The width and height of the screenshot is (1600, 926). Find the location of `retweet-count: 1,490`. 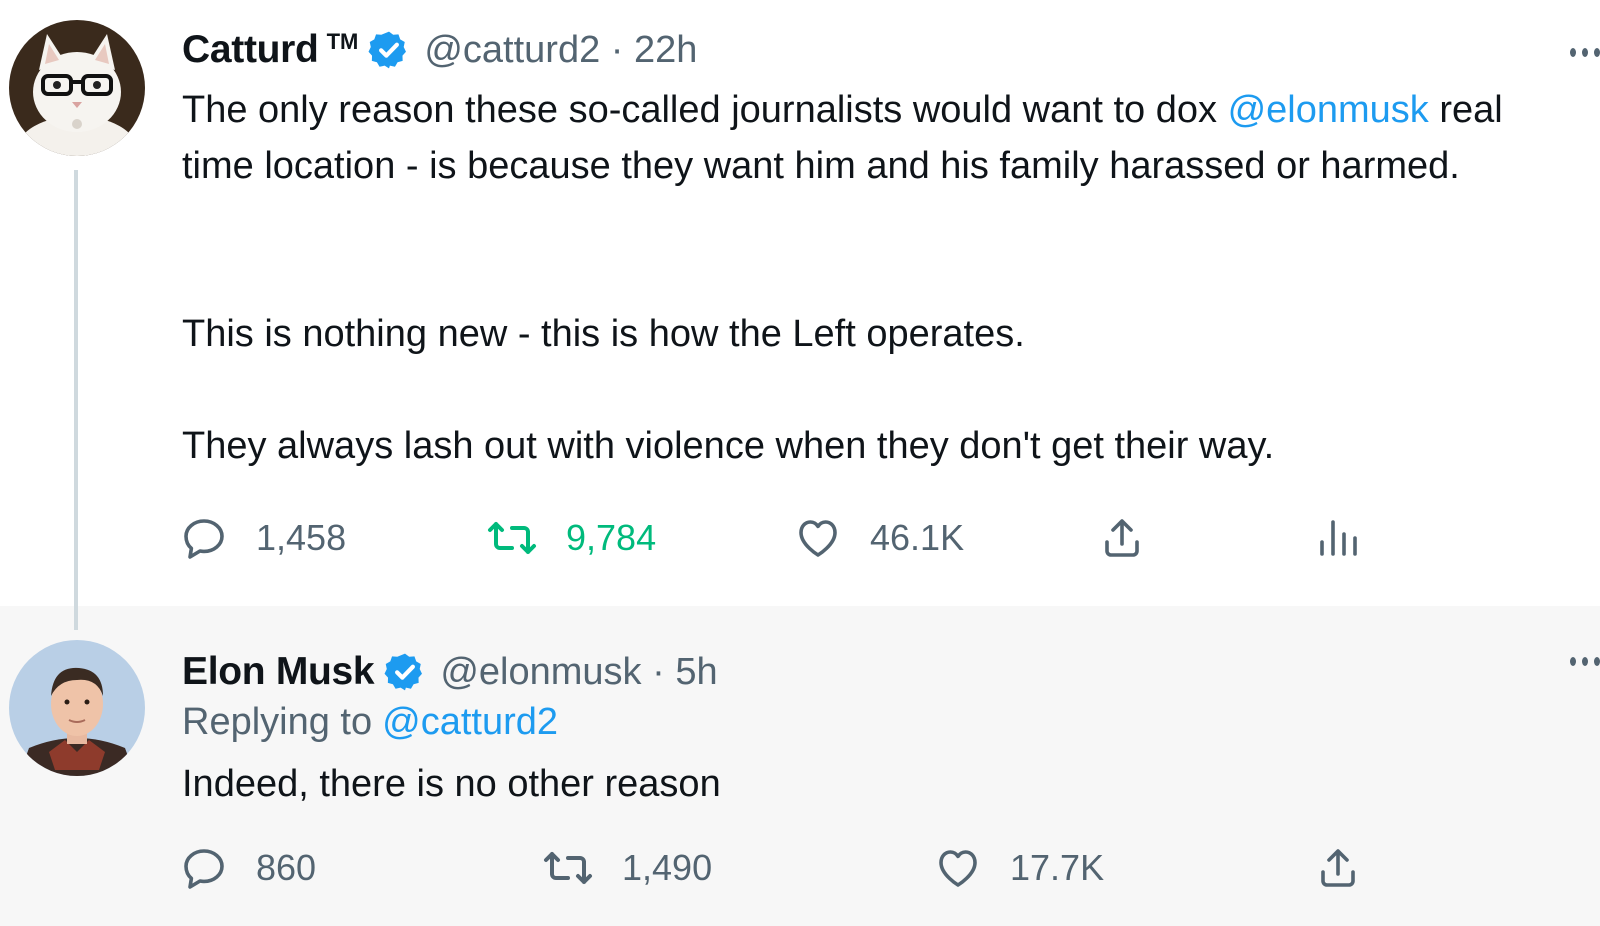

retweet-count: 1,490 is located at coordinates (667, 867).